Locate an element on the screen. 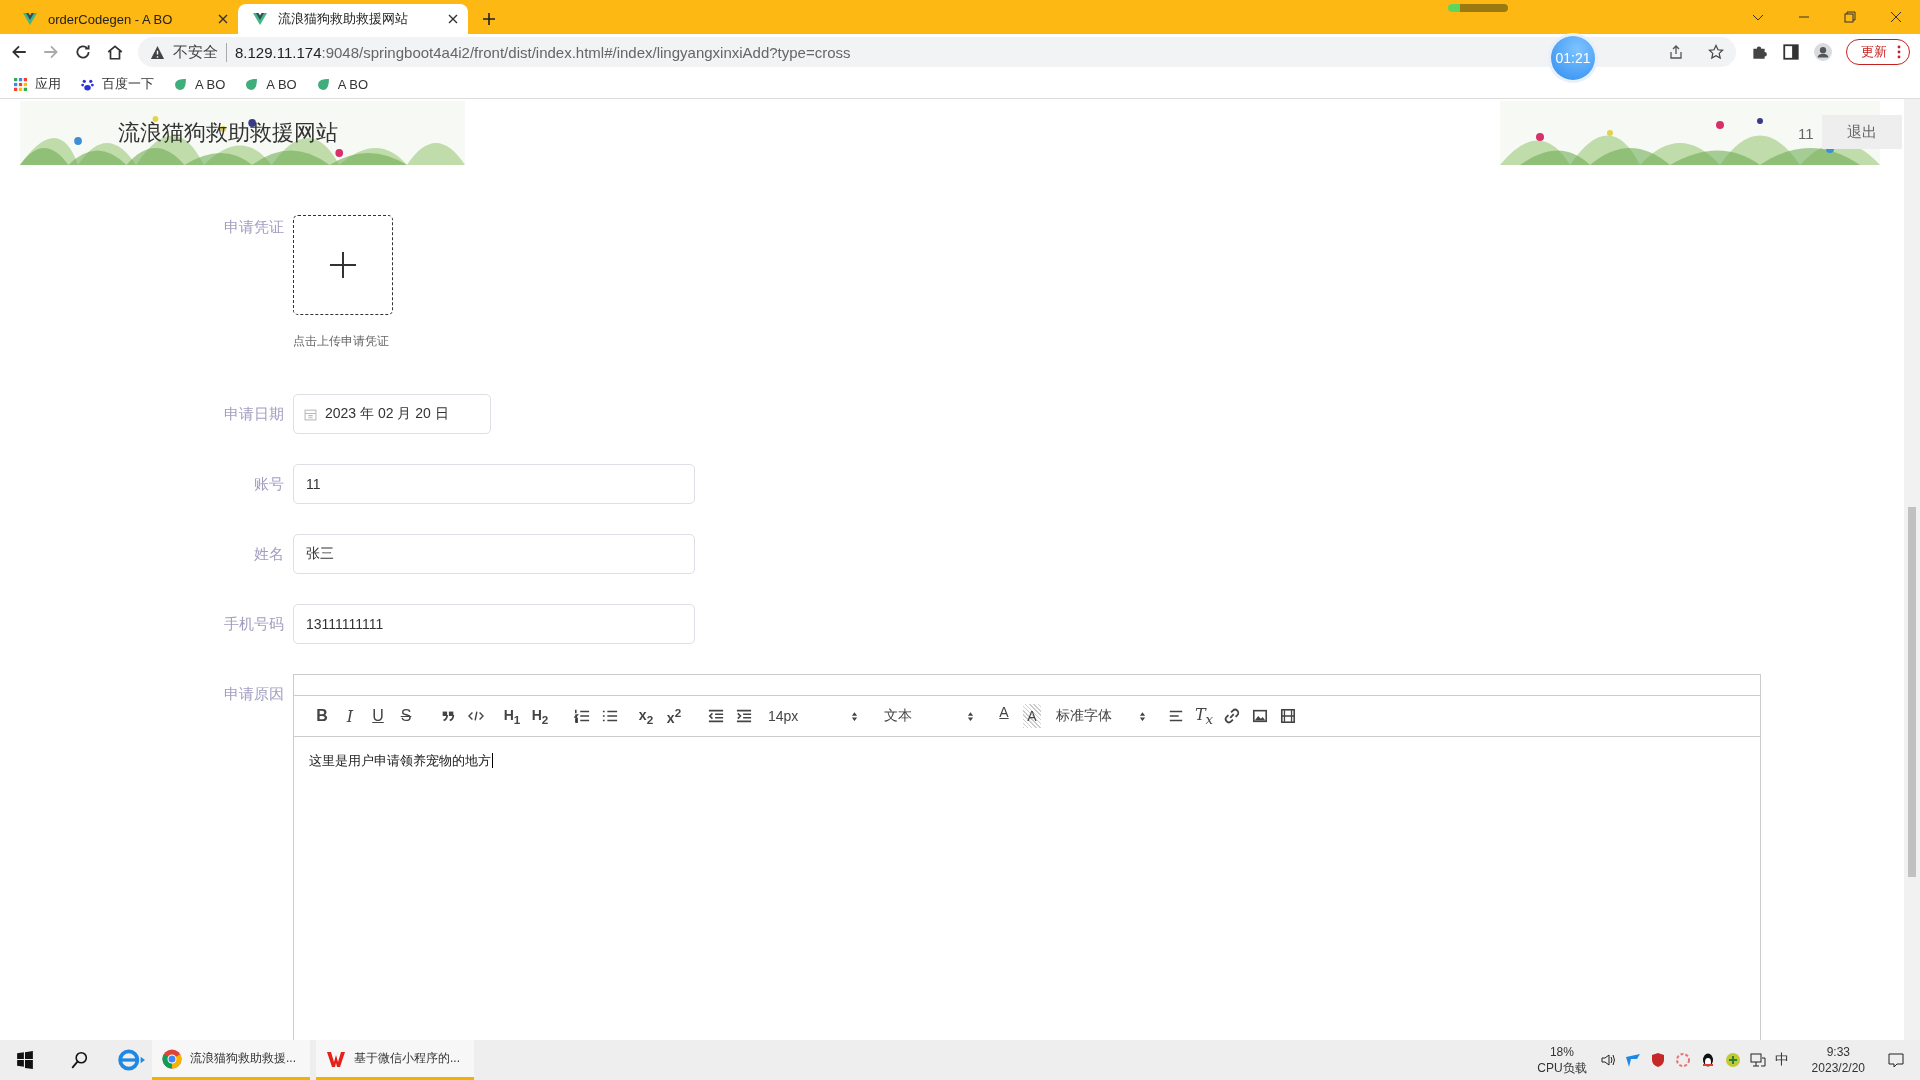 This screenshot has height=1080, width=1920. logout-button: 退出 is located at coordinates (1862, 132).